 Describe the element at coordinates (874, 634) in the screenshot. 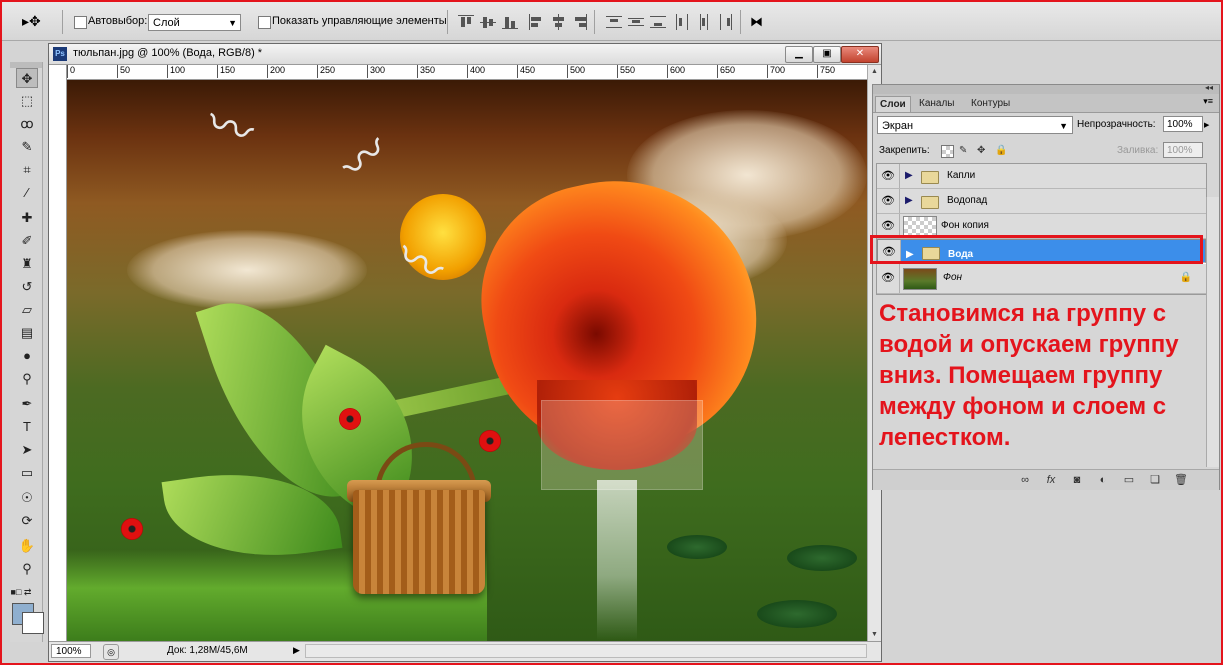

I see `scroll-down-icon: ▼` at that location.